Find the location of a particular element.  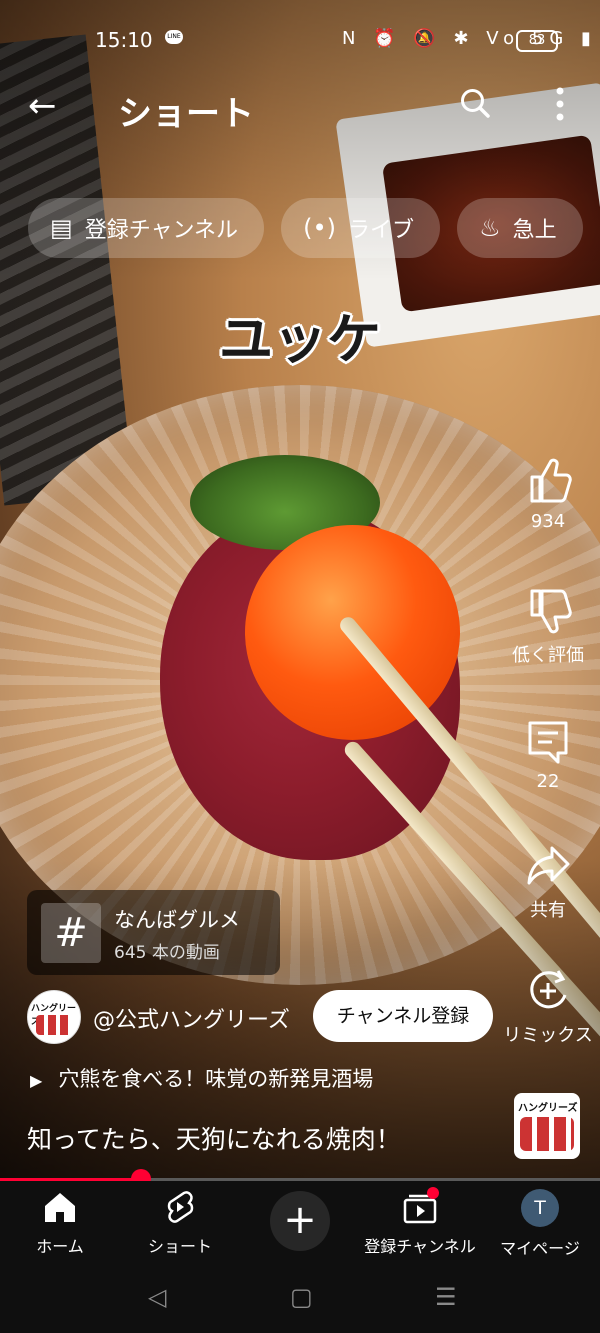

thumbs-up-icon is located at coordinates (551, 480).